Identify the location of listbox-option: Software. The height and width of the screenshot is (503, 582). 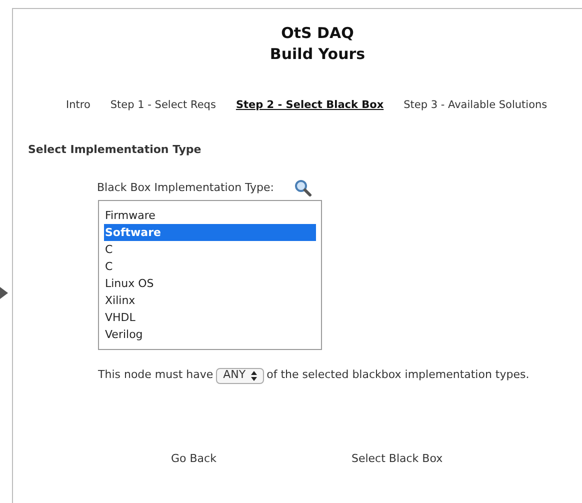
(210, 233).